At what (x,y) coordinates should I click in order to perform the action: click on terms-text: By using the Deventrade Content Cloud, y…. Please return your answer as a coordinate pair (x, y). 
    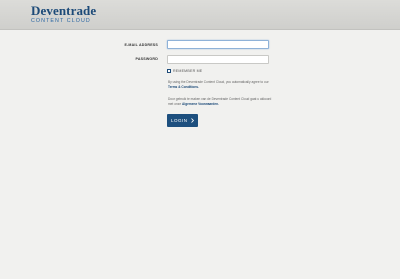
    Looking at the image, I should click on (218, 82).